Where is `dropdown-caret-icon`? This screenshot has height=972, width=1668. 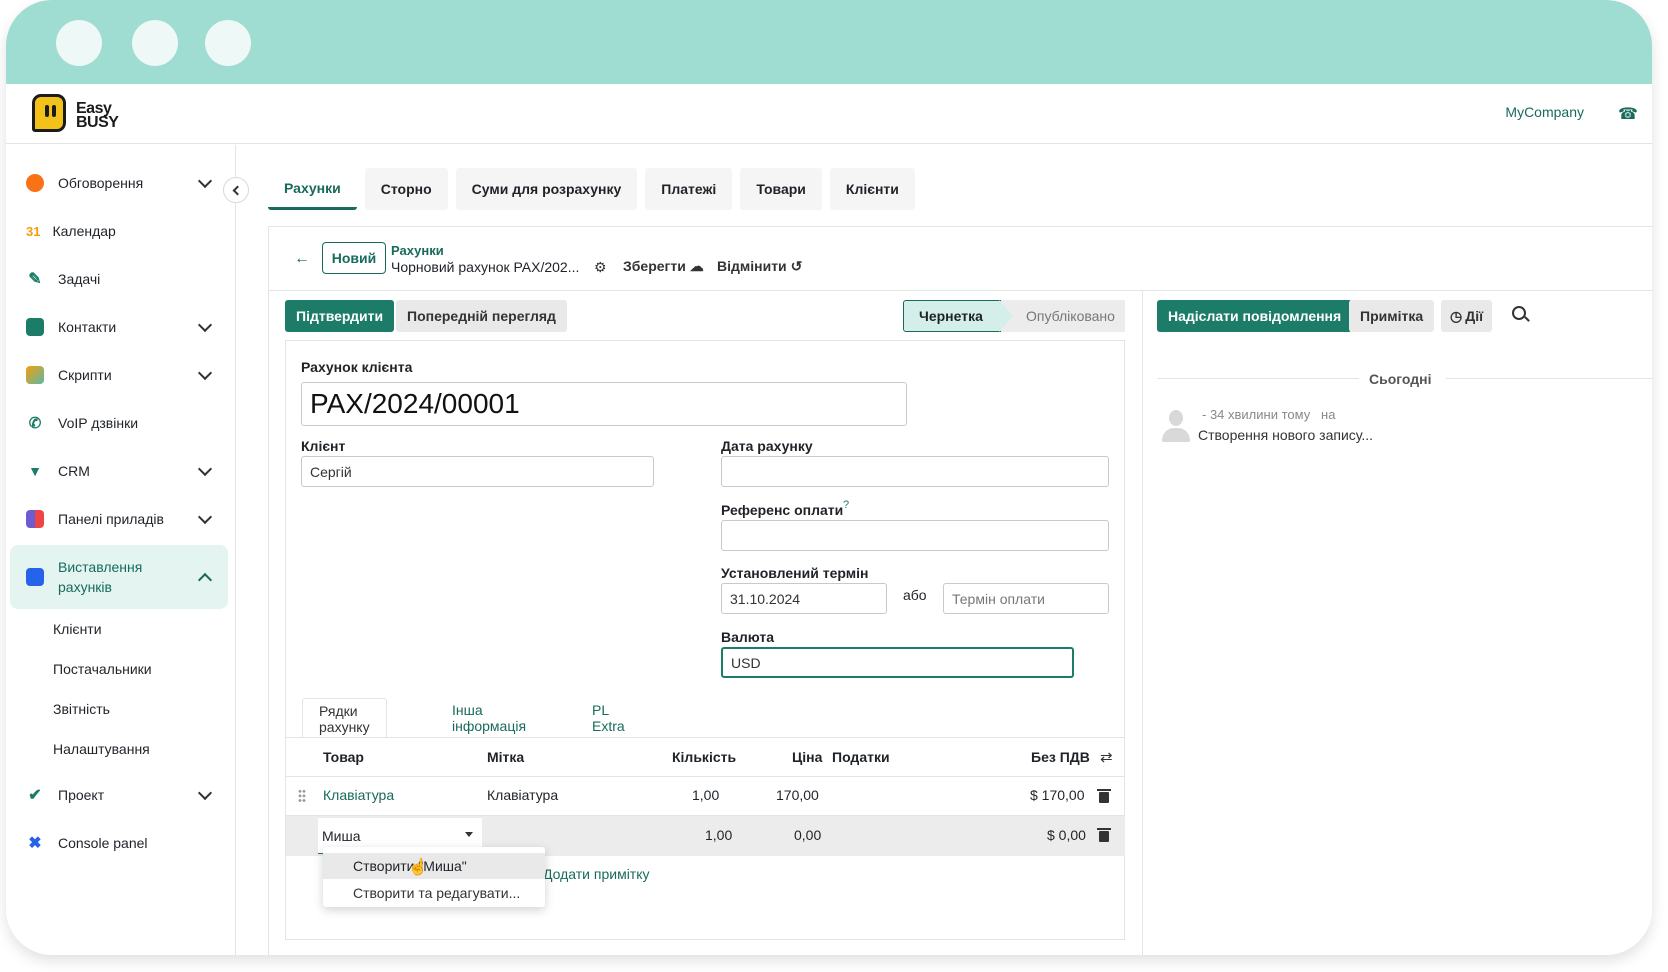
dropdown-caret-icon is located at coordinates (469, 834).